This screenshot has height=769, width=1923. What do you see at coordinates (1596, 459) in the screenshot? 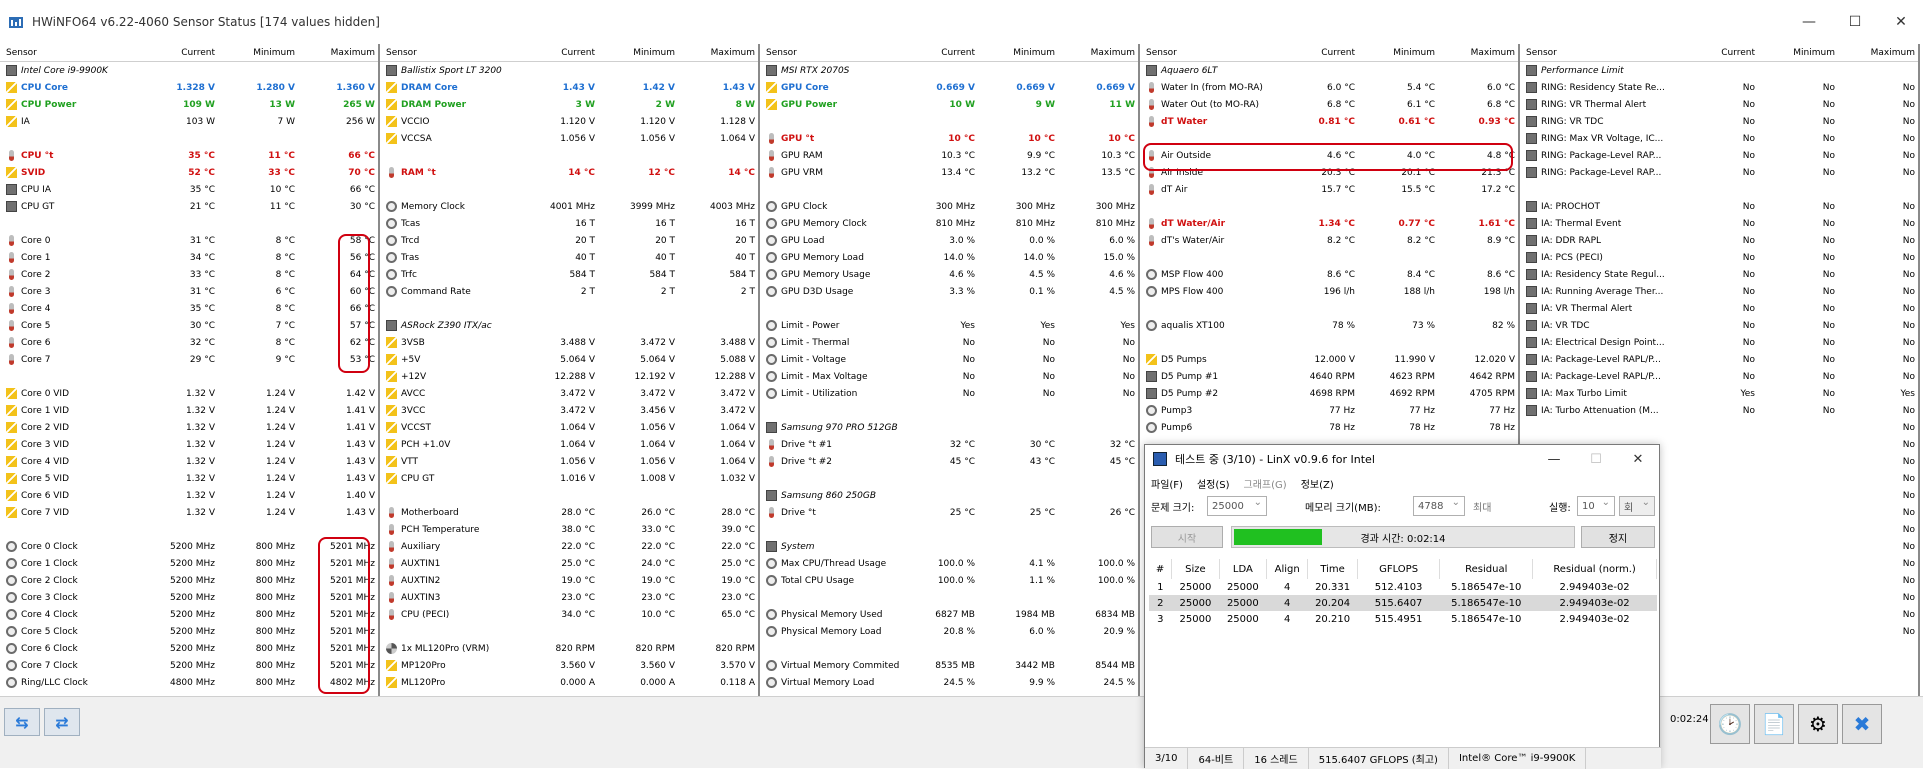
I see `linx-maximize-button: ☐` at bounding box center [1596, 459].